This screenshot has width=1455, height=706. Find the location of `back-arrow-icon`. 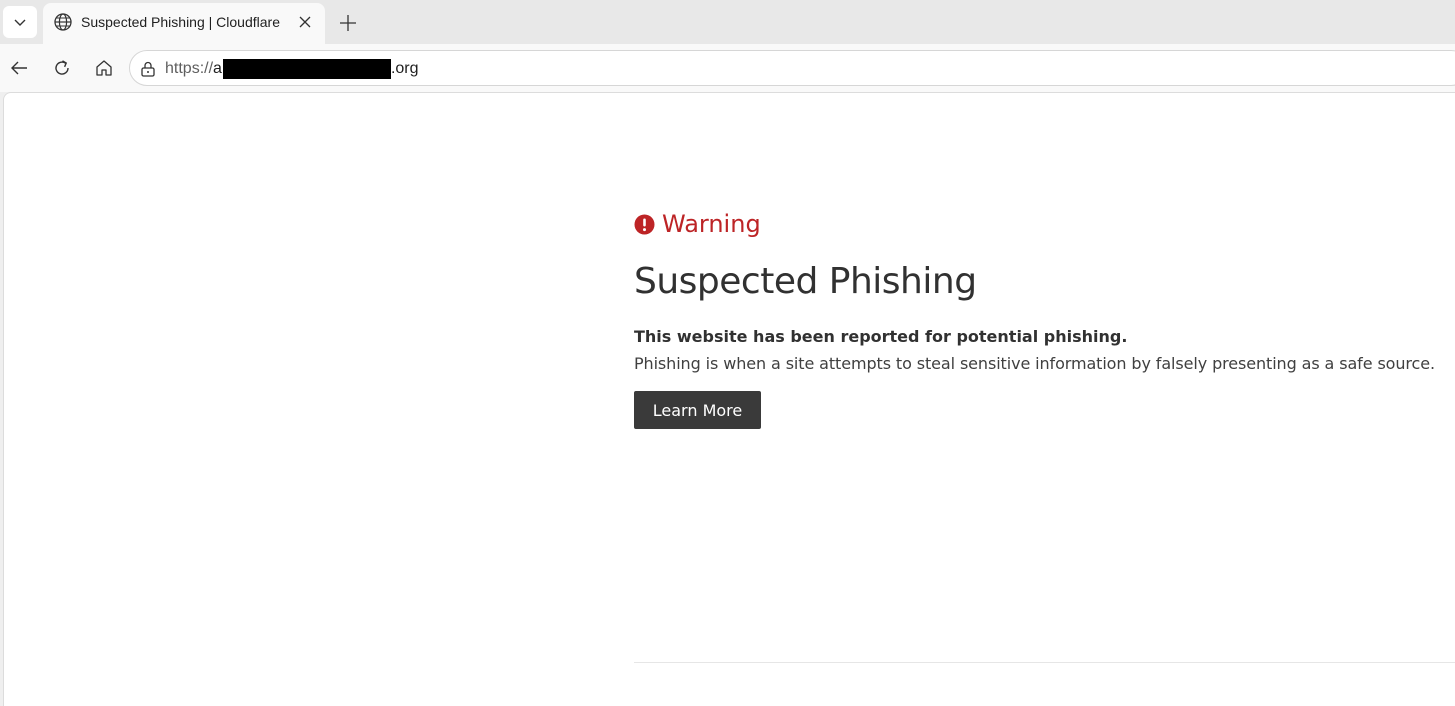

back-arrow-icon is located at coordinates (19, 68).